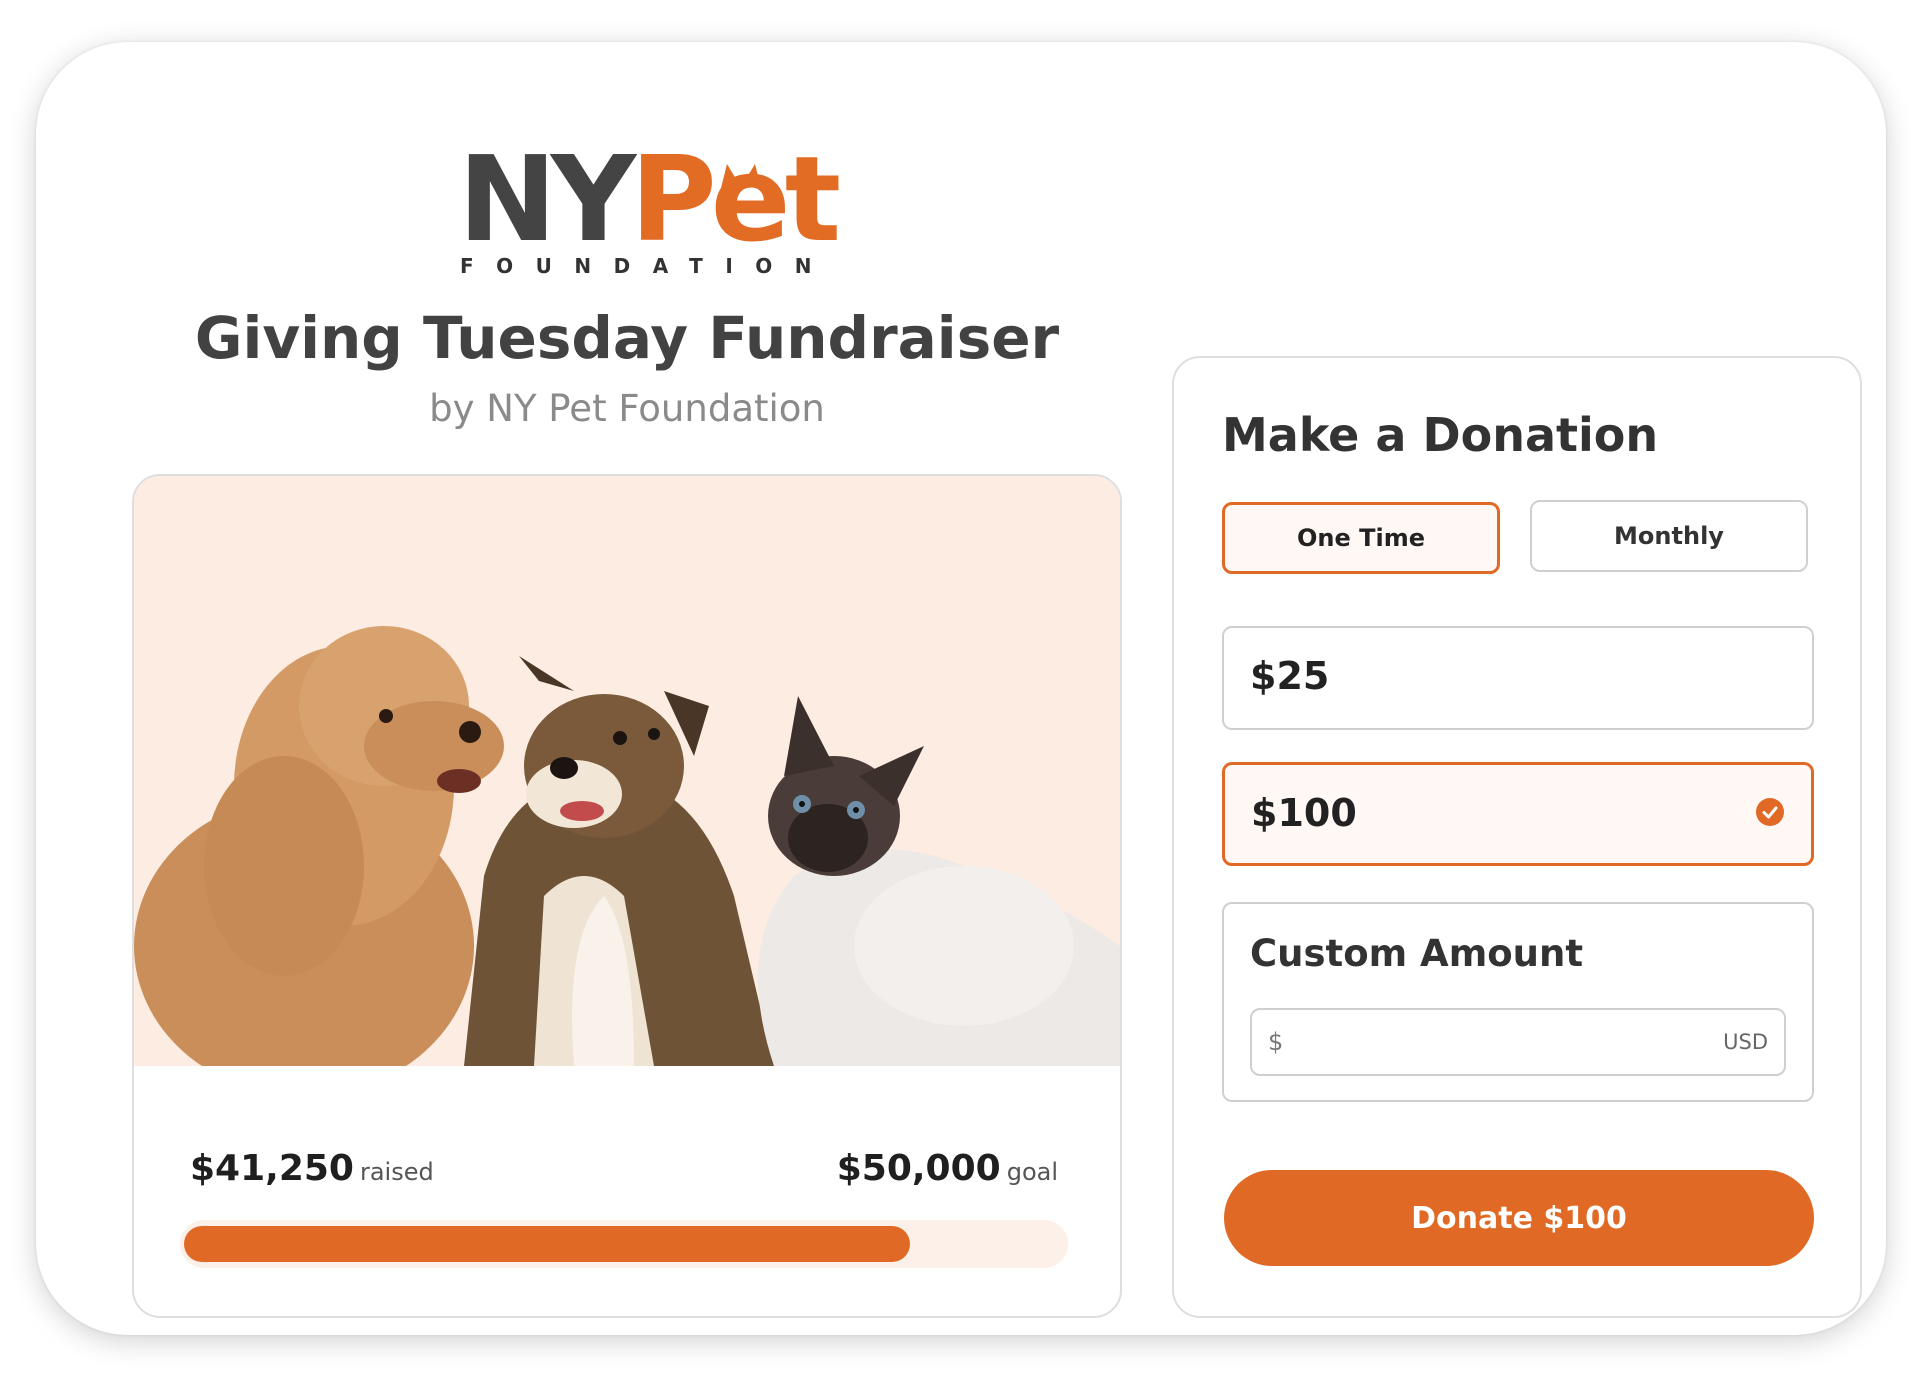  Describe the element at coordinates (1417, 953) in the screenshot. I see `custom-amount-label: Custom Amount` at that location.